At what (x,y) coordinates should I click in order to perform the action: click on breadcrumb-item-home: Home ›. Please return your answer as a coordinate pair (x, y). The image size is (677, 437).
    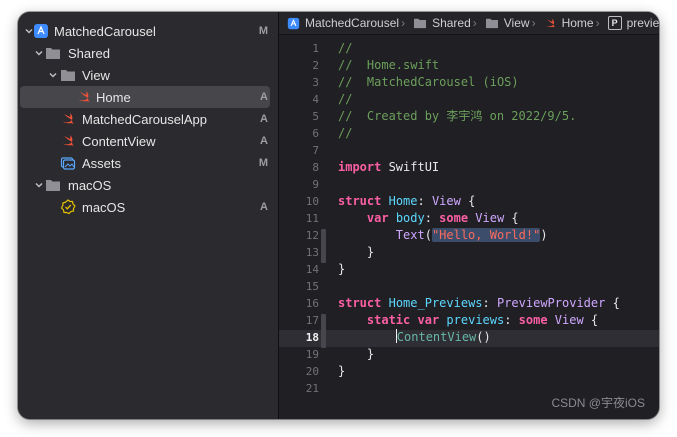
    Looking at the image, I should click on (574, 23).